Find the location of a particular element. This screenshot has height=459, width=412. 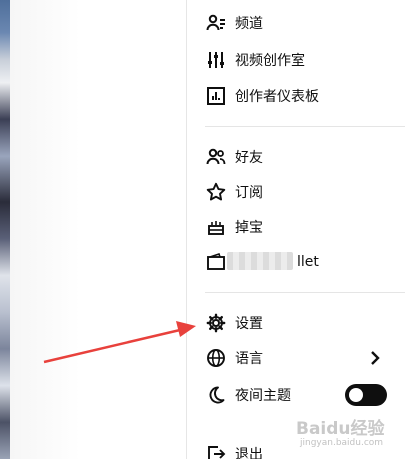

menu-item-label: 订阅 is located at coordinates (249, 193).